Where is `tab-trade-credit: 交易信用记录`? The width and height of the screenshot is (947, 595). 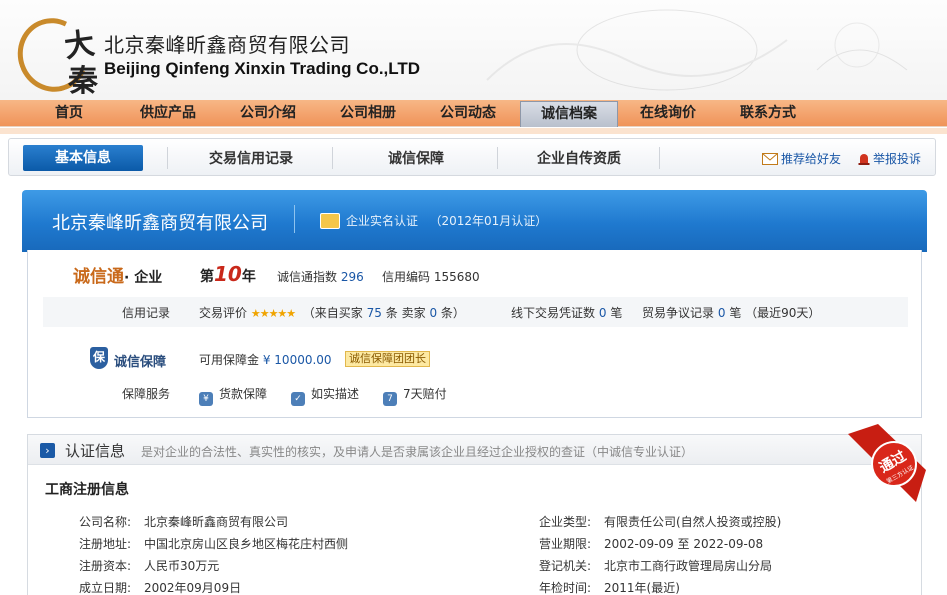 tab-trade-credit: 交易信用记录 is located at coordinates (251, 158).